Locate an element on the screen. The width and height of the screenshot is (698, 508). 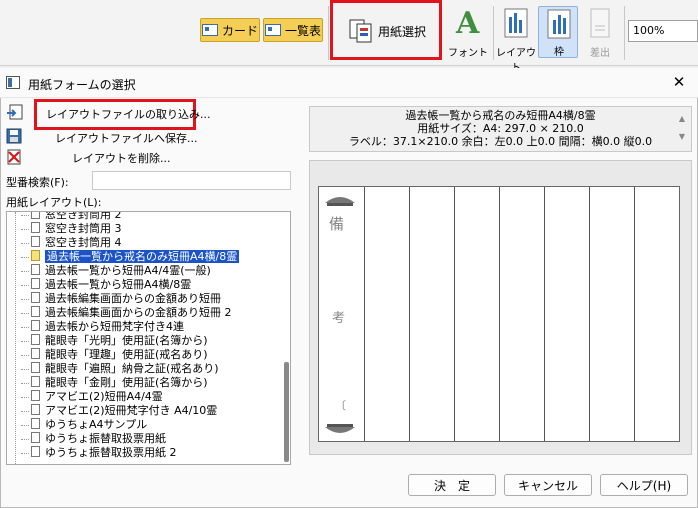
layout-list-item: 龍眼寺「金剛」使用証(名簿から) is located at coordinates (114, 383).